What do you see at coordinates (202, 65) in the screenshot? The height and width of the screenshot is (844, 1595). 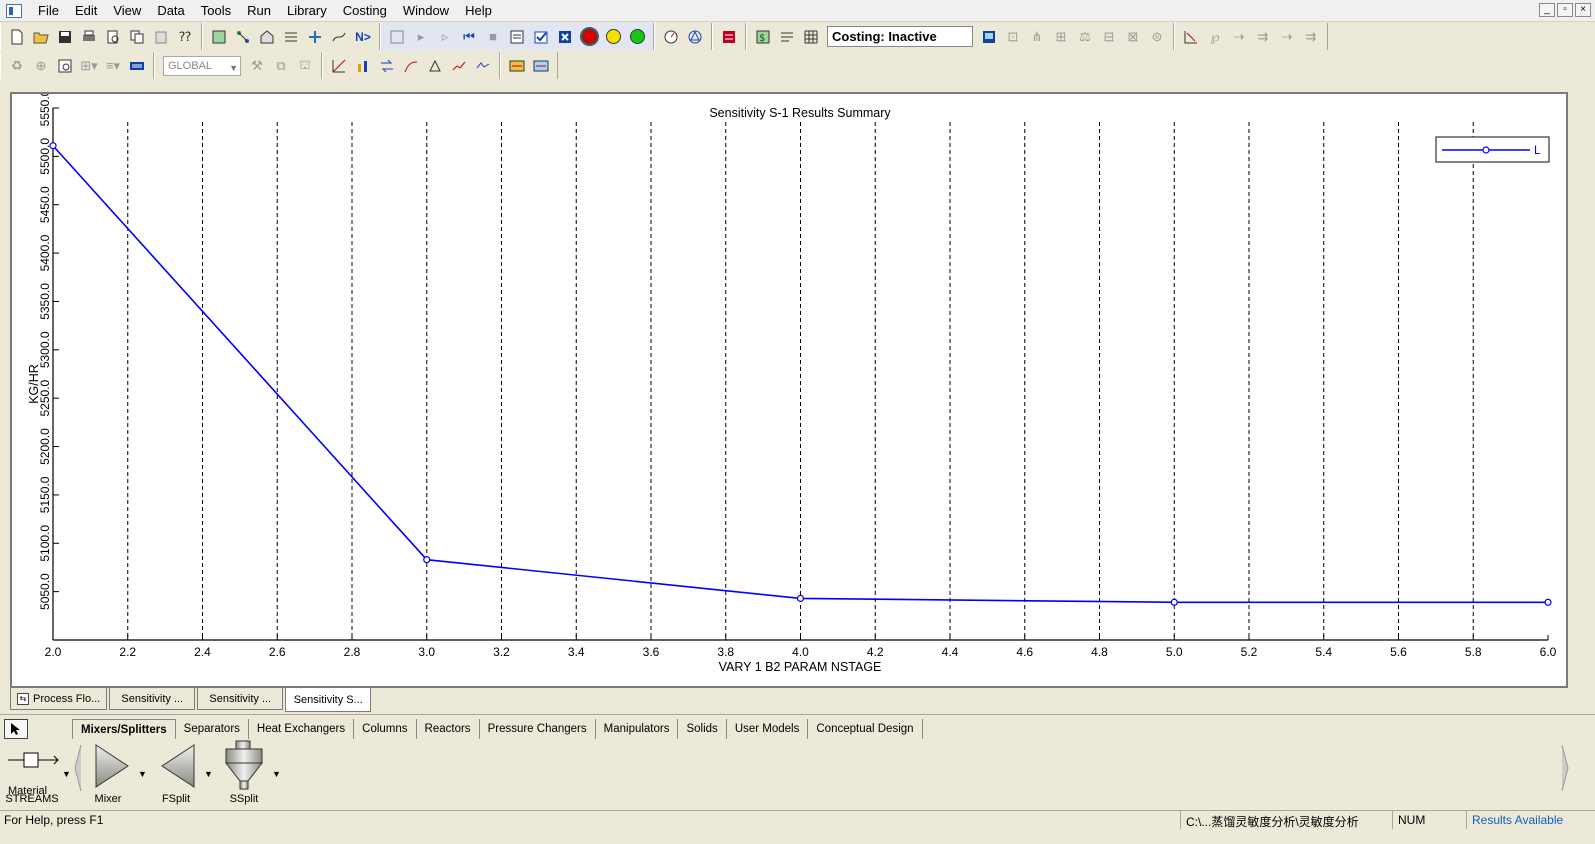 I see `global-section-select: GLOBAL ▼` at bounding box center [202, 65].